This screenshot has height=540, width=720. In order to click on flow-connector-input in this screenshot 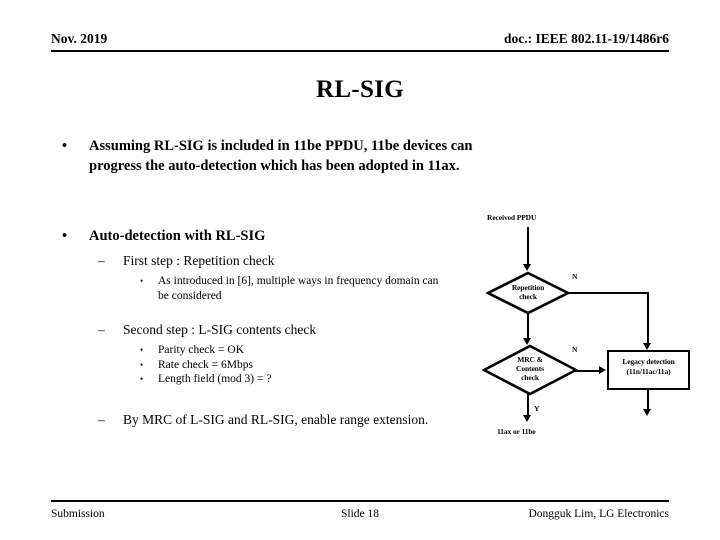, I will do `click(528, 246)`.